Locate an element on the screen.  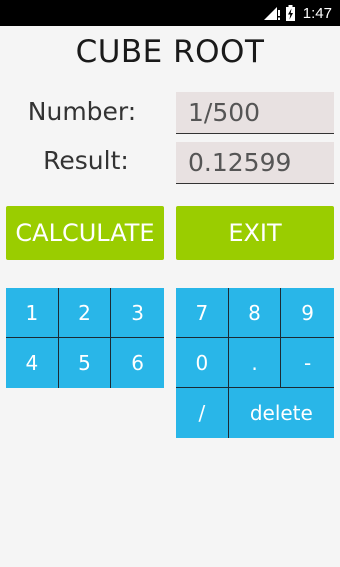
key-8: 8 is located at coordinates (255, 313).